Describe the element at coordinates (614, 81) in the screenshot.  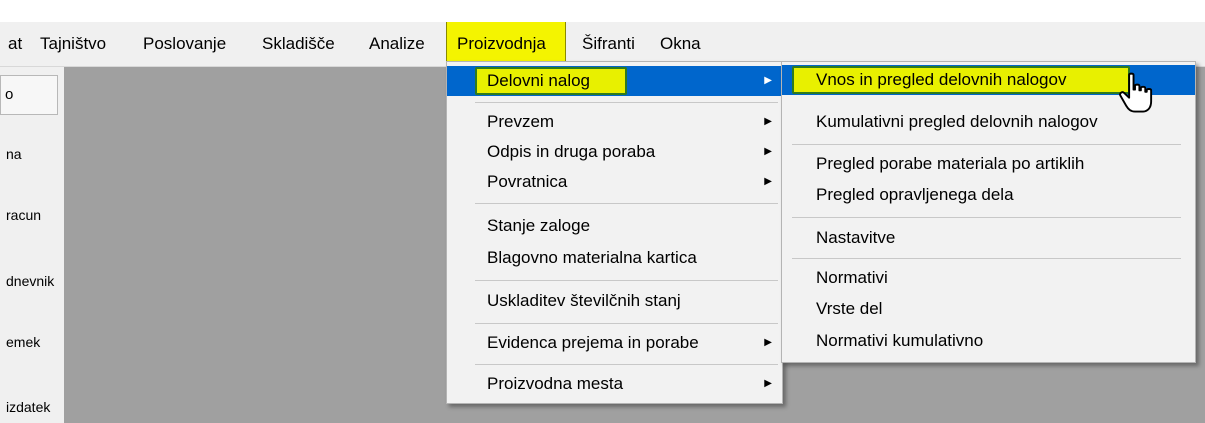
I see `menu-item-delovni-nalog: Delovni nalog ▶` at that location.